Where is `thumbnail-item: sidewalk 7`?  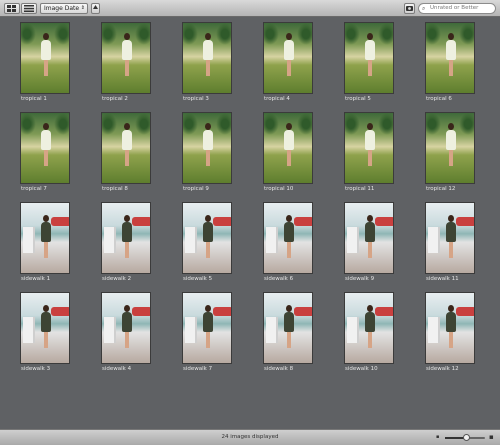
thumbnail-item: sidewalk 7 is located at coordinates (210, 337).